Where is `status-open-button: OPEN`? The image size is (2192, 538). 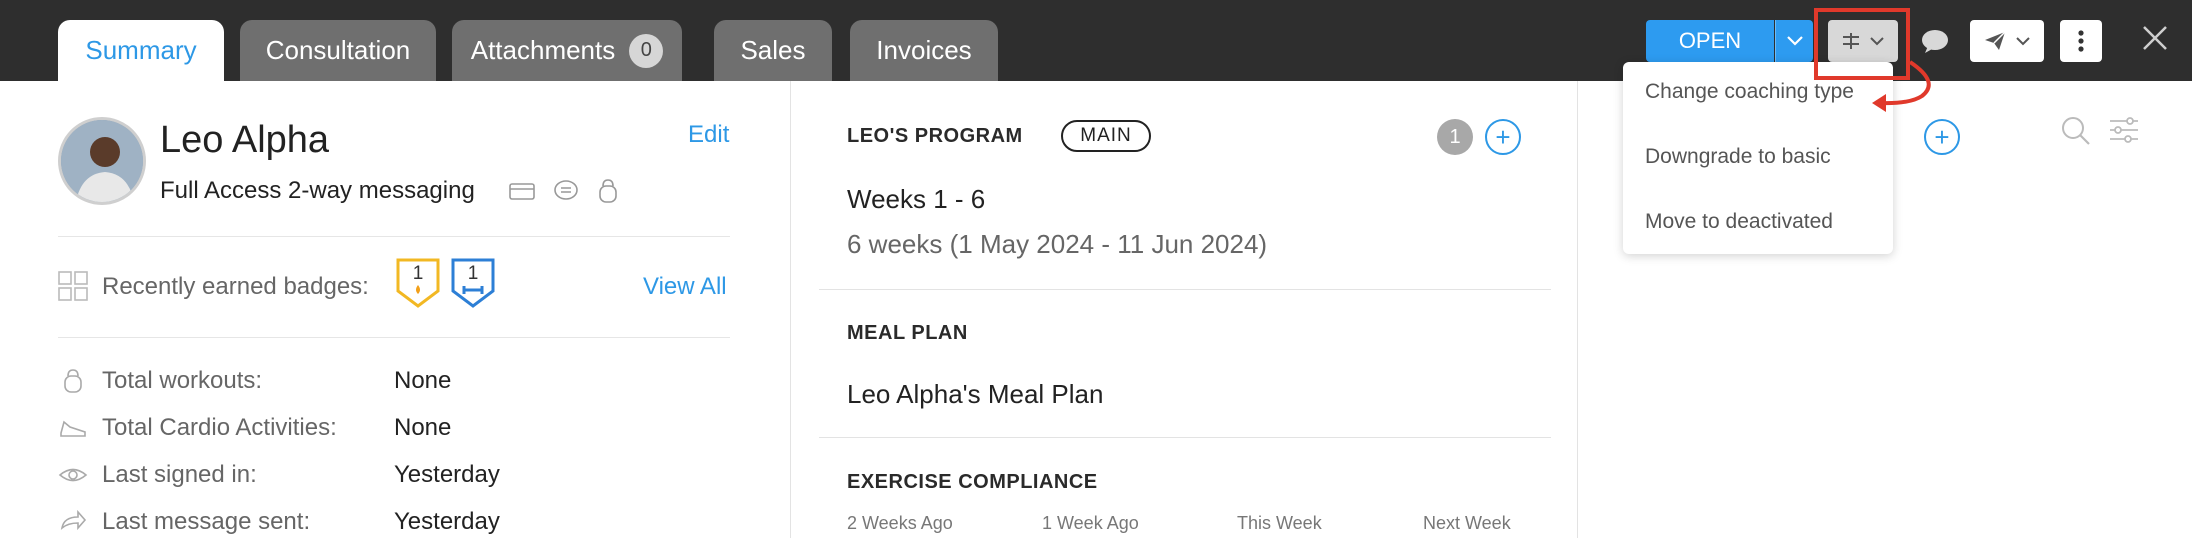 status-open-button: OPEN is located at coordinates (1710, 41).